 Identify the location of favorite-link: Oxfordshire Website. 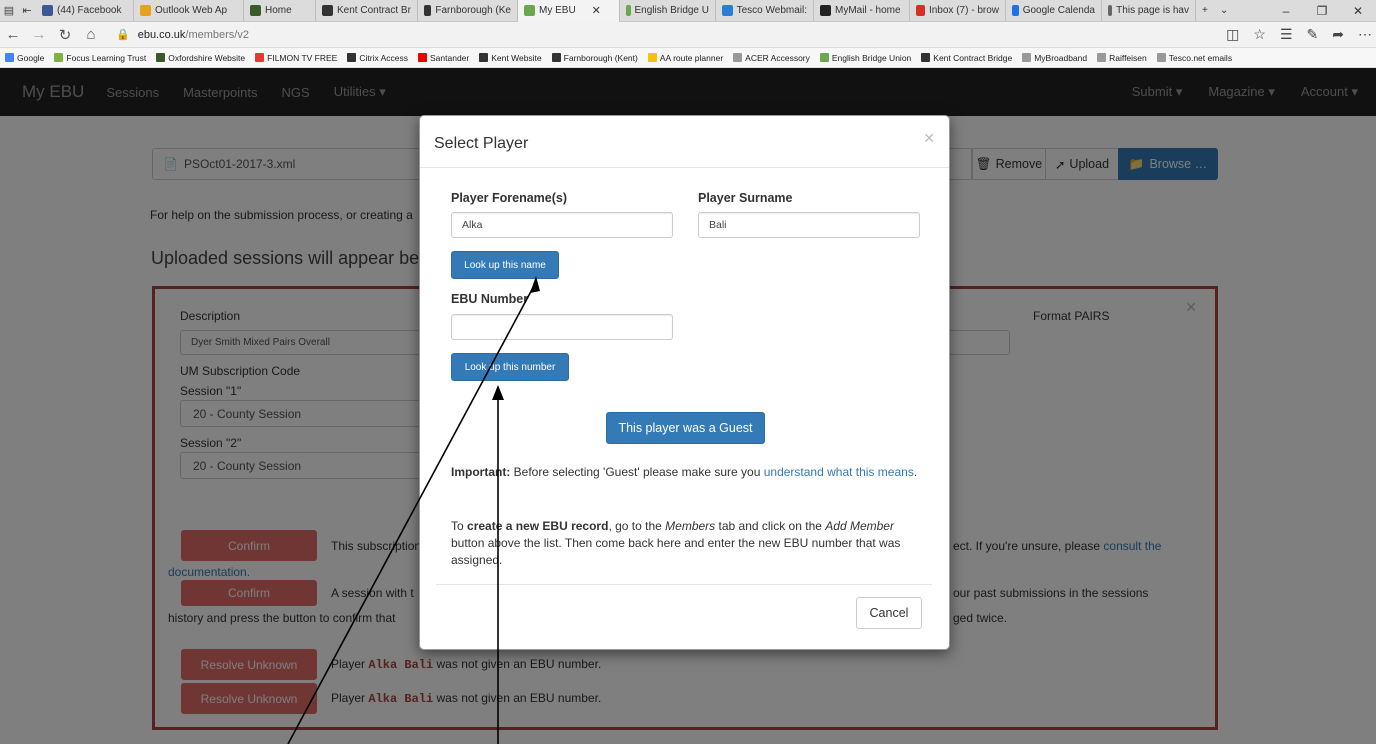
(200, 58).